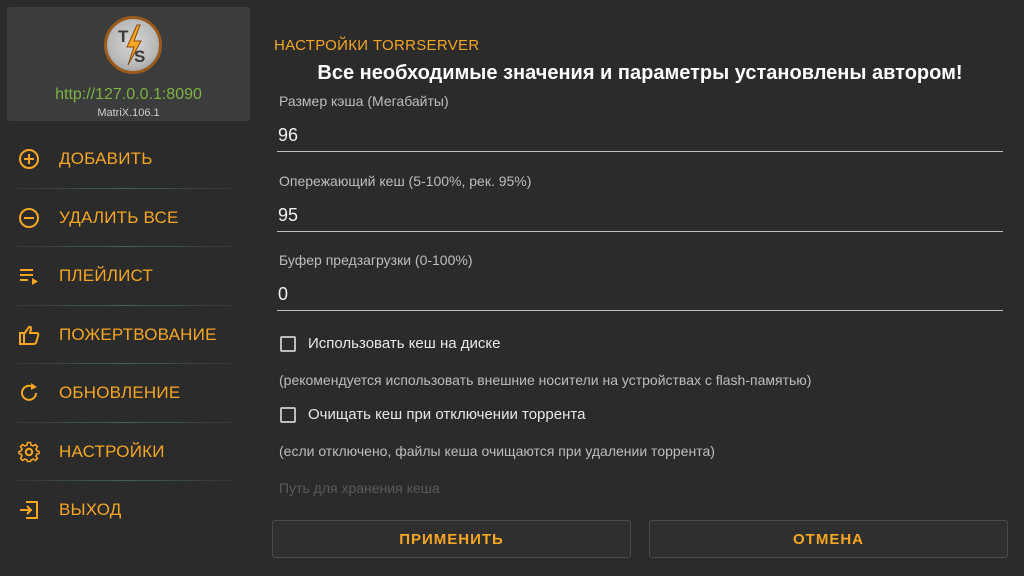 The image size is (1024, 576). I want to click on plus-circle-icon, so click(29, 159).